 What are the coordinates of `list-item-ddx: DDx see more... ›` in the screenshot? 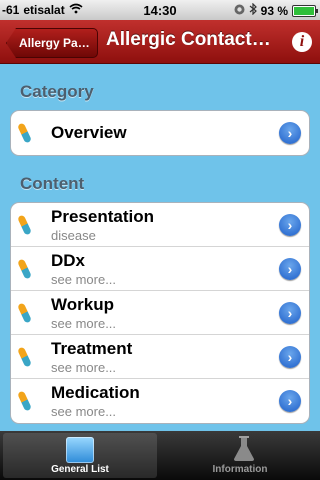 It's located at (160, 269).